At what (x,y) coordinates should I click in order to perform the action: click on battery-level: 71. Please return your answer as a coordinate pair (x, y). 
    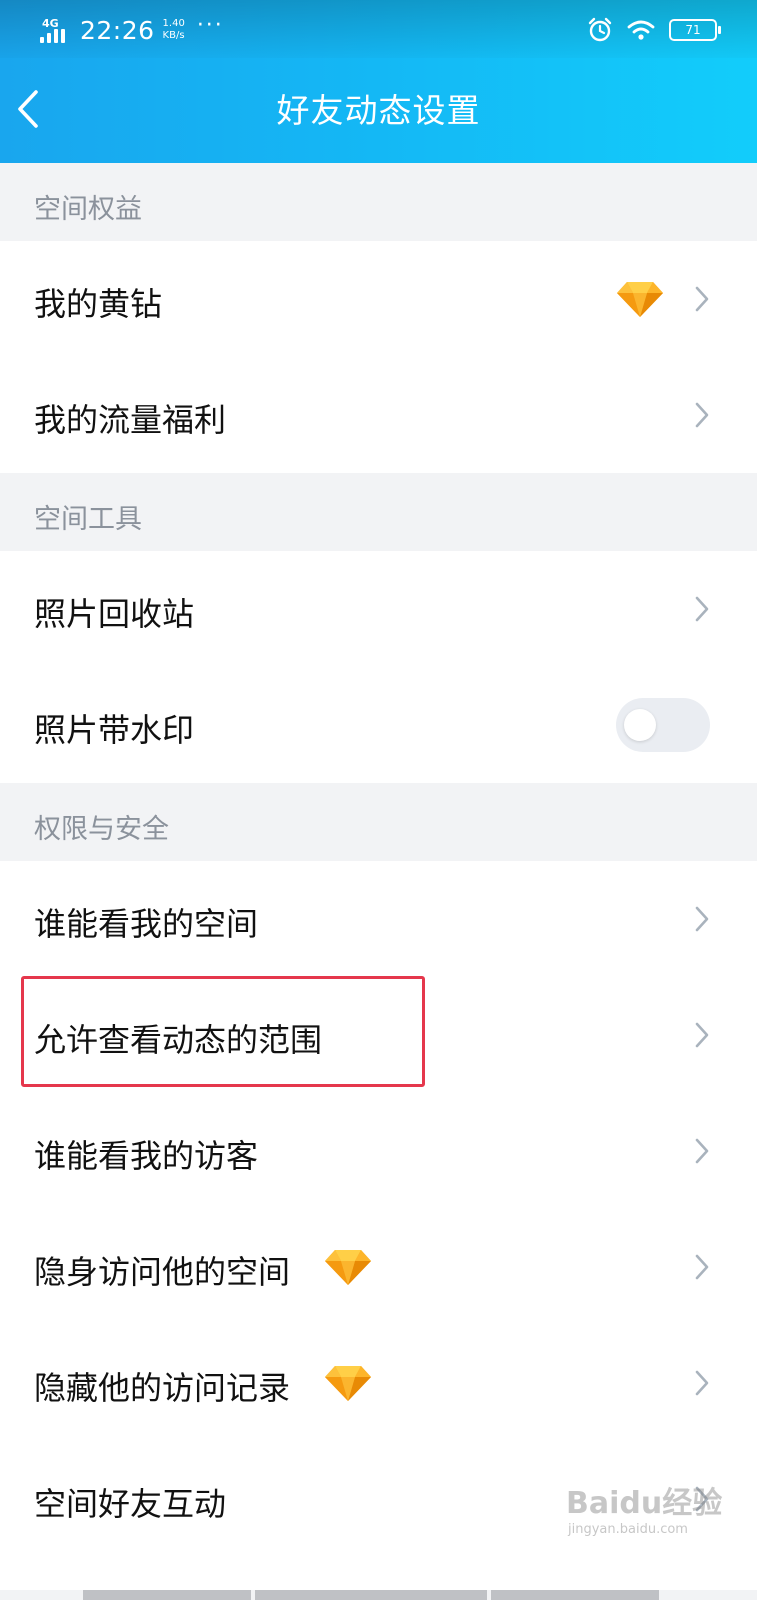
    Looking at the image, I should click on (693, 30).